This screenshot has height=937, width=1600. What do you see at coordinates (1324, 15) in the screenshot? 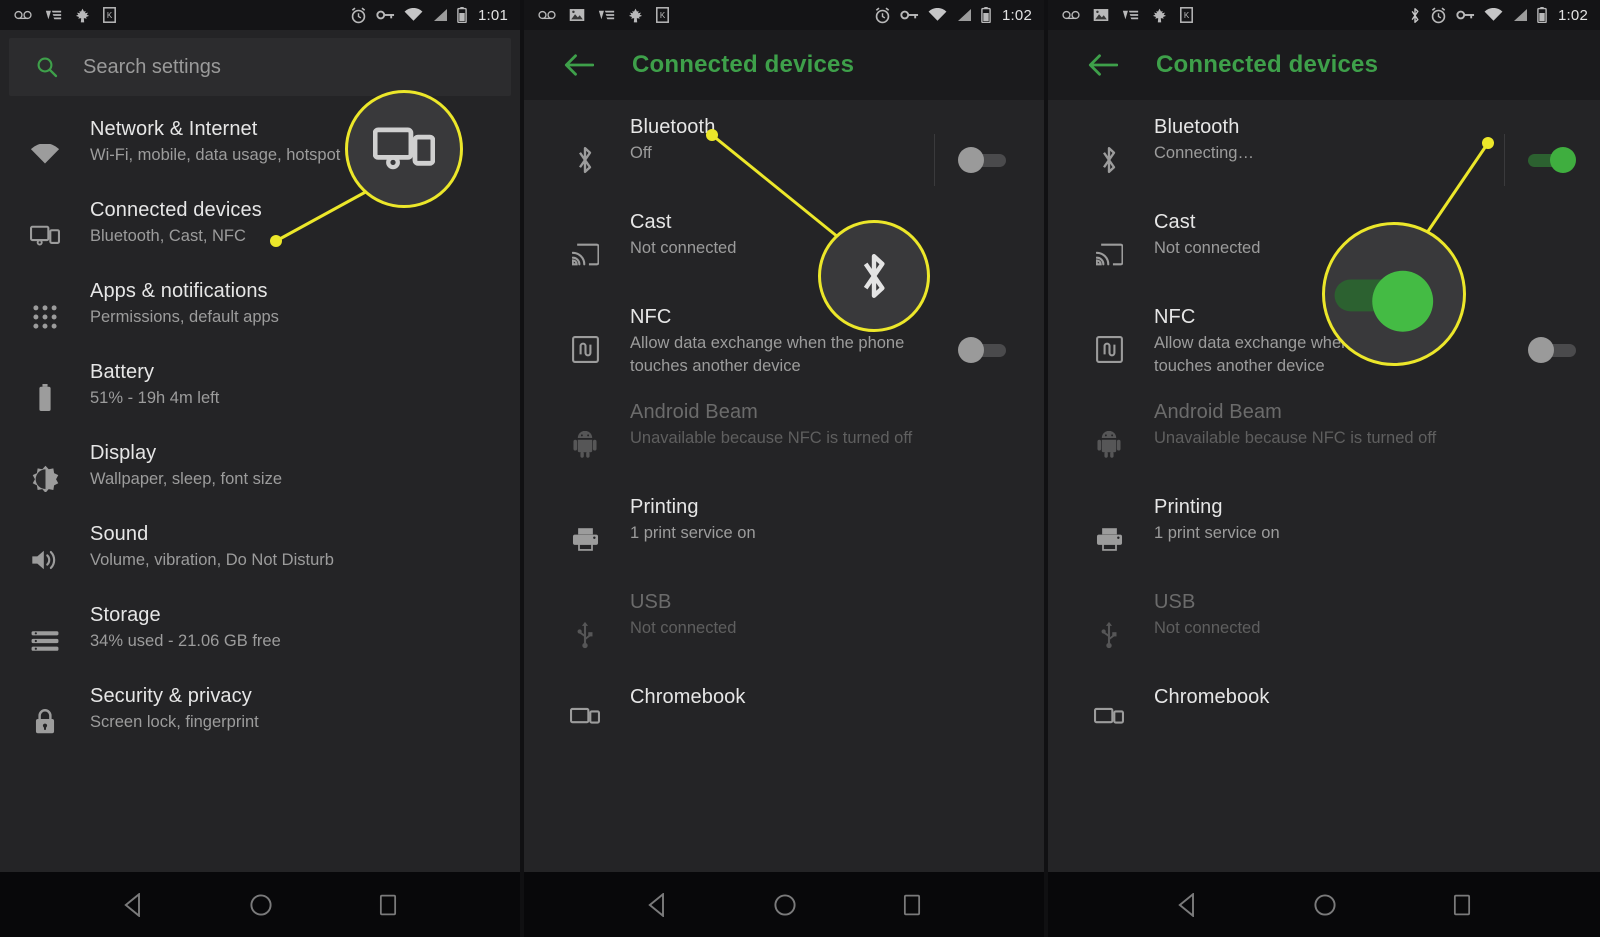
I see `status-bar-panel3: K 1:02` at bounding box center [1324, 15].